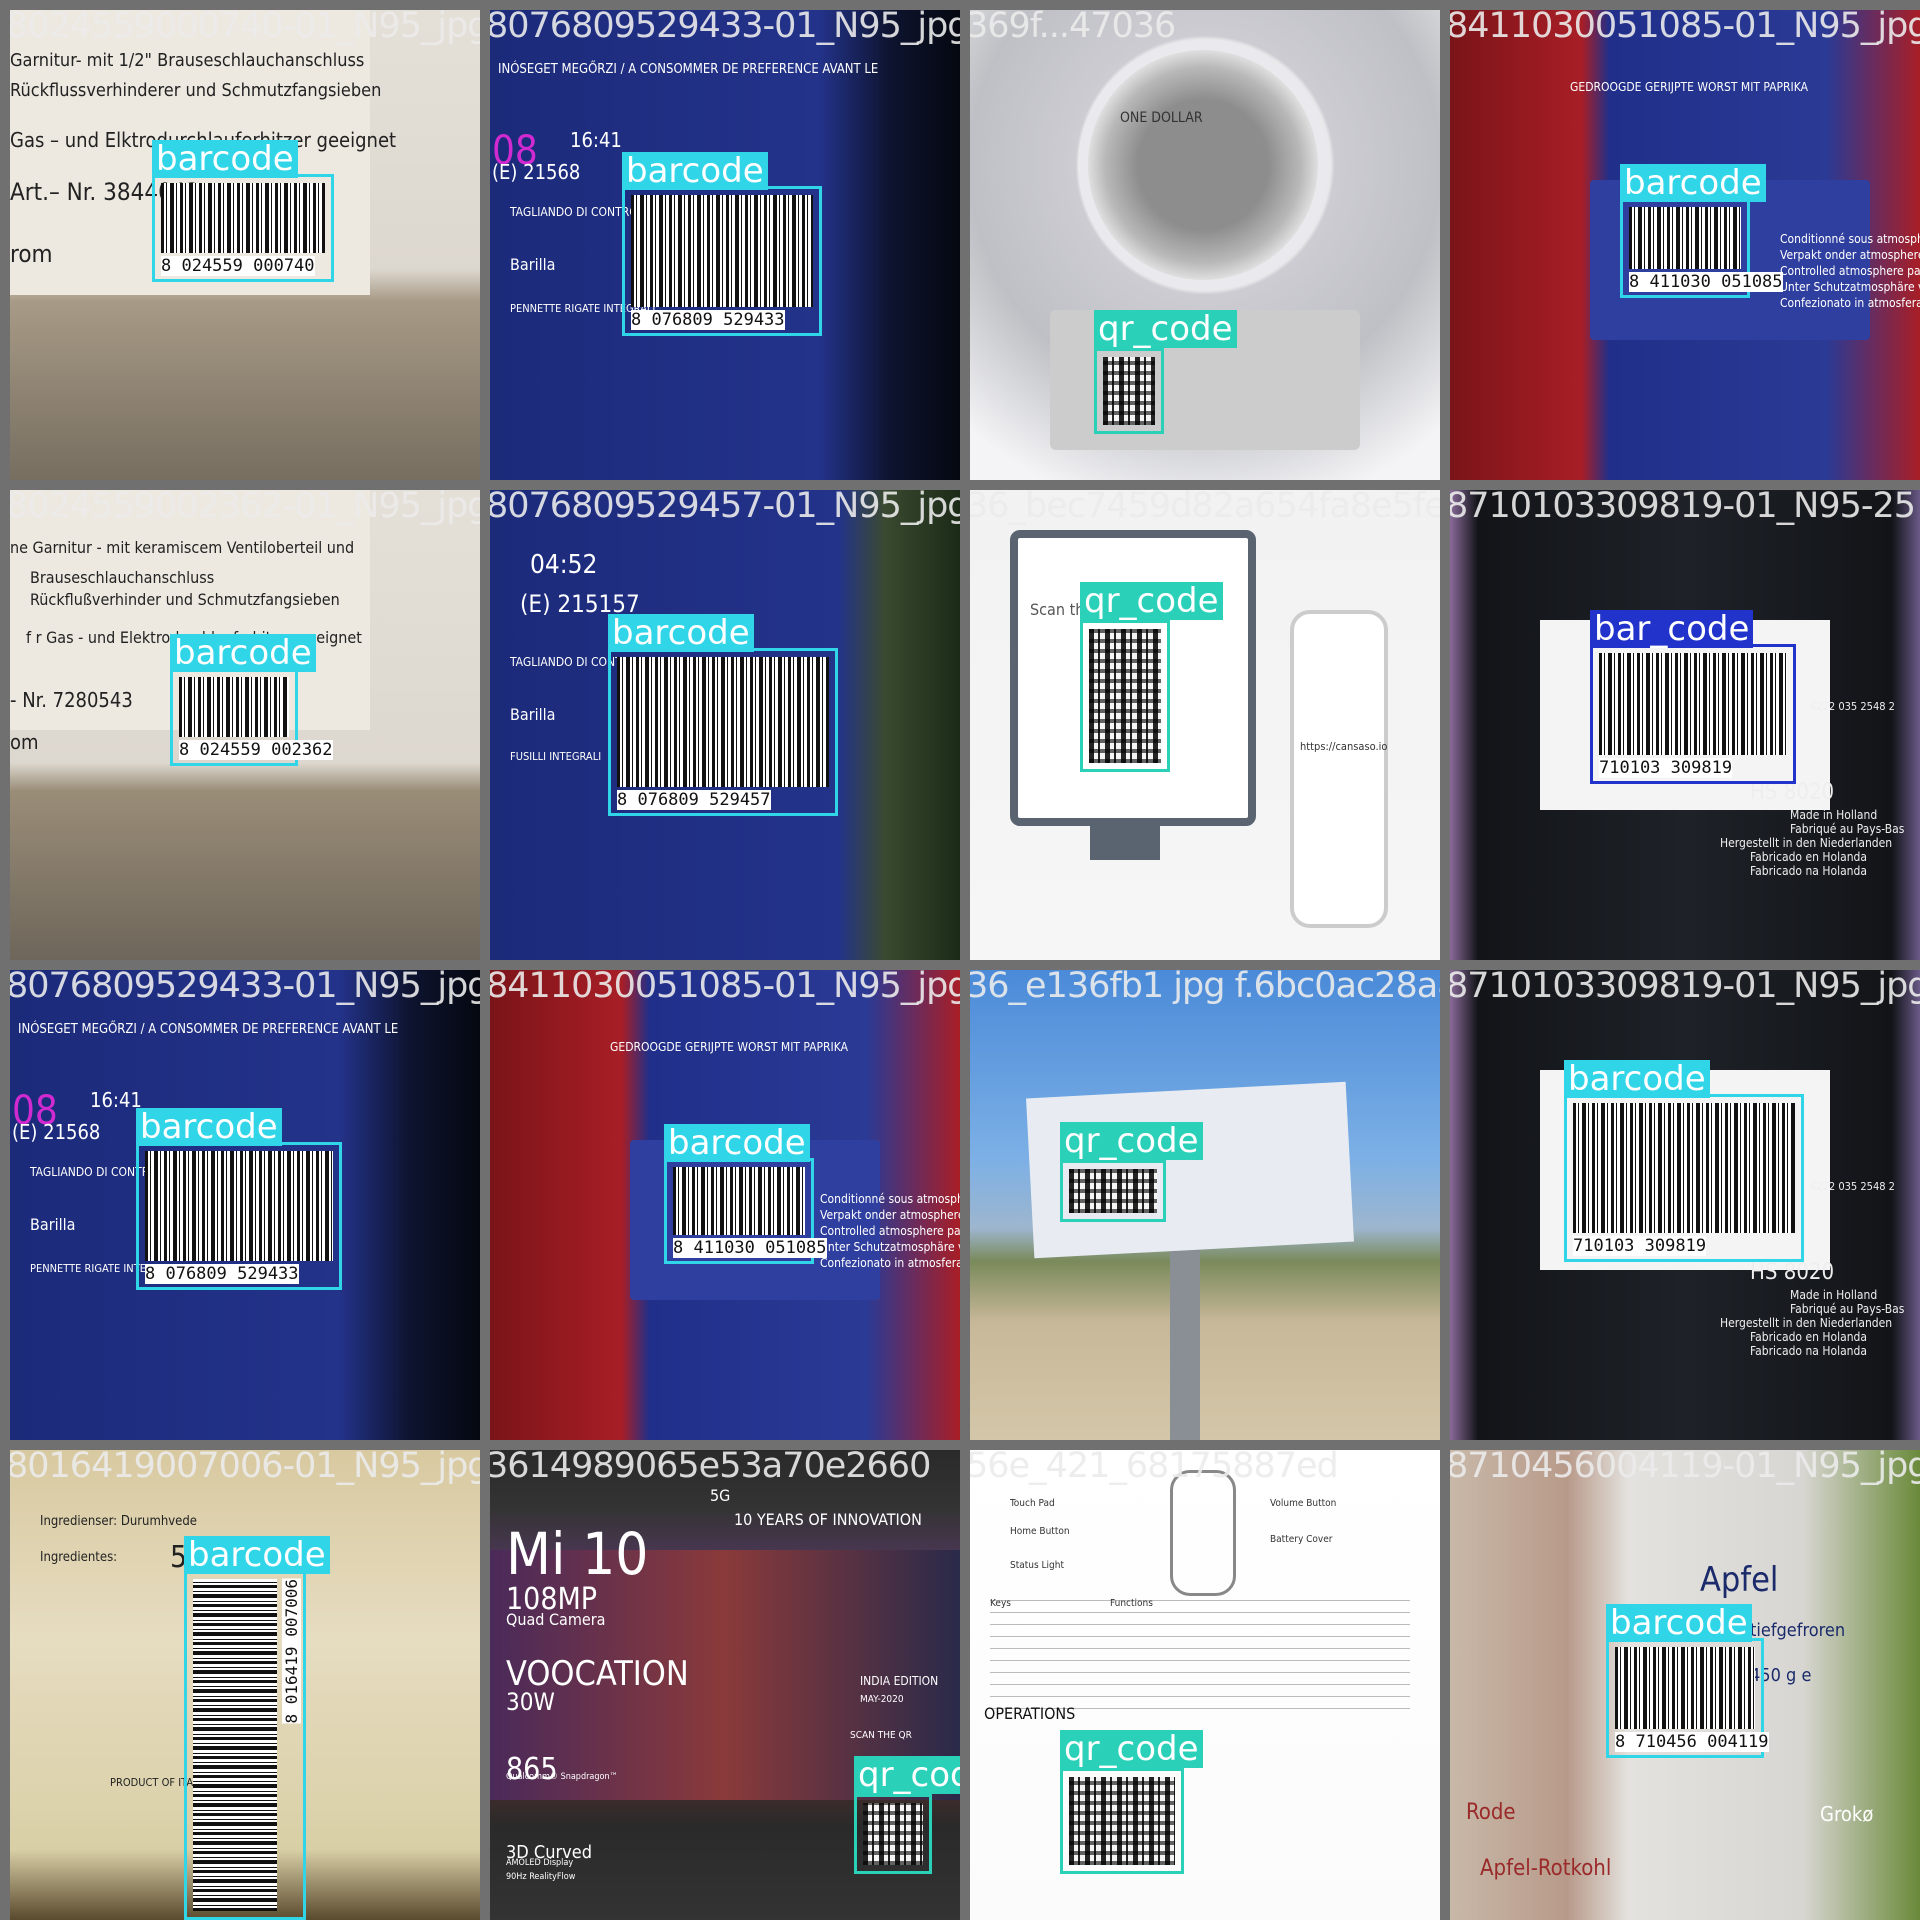 The height and width of the screenshot is (1920, 1920). I want to click on tile-photo-text: Volume Button, so click(1303, 1503).